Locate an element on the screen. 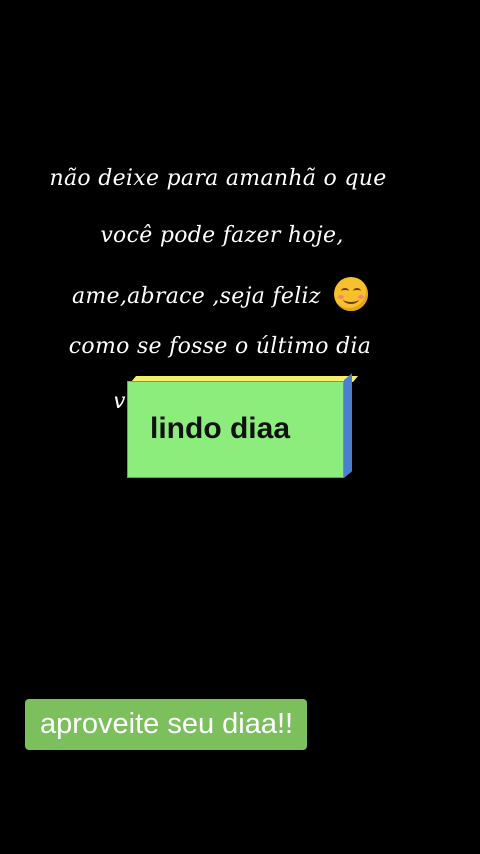  quote-line-3-text: ame,abrace ,seja feliz is located at coordinates (196, 296).